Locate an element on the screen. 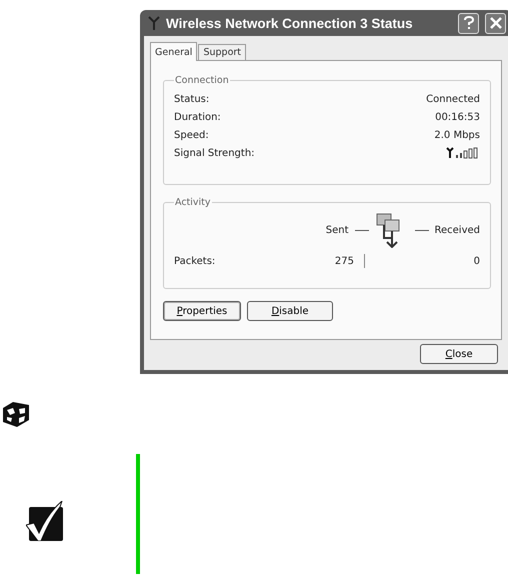  close-button is located at coordinates (495, 23).